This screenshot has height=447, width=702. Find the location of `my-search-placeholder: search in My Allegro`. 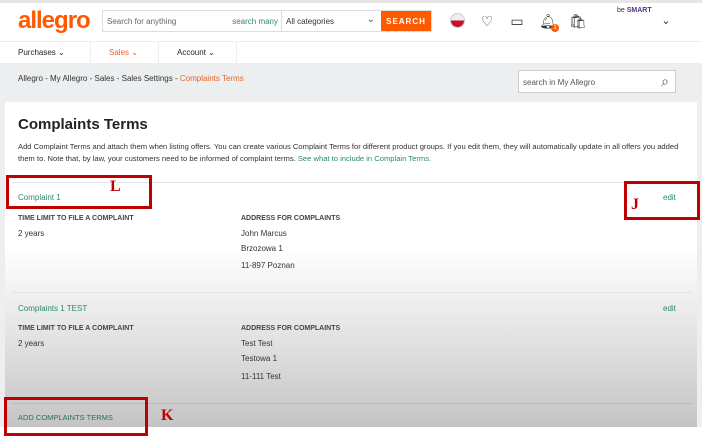

my-search-placeholder: search in My Allegro is located at coordinates (559, 82).